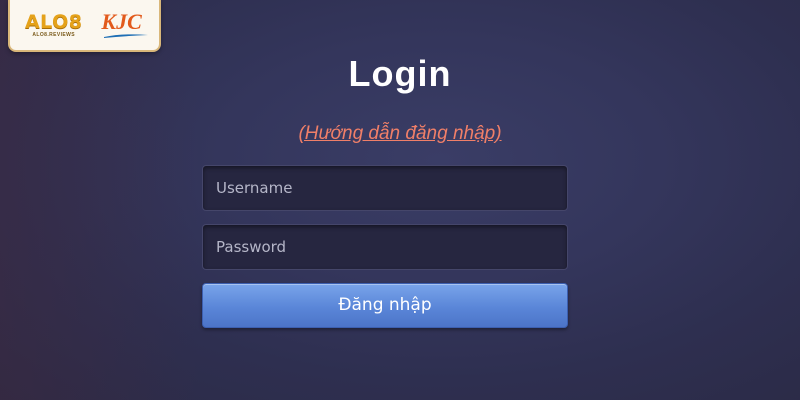 This screenshot has width=800, height=400. I want to click on alo8-logo: ALO8 ALO8.REVIEWS, so click(53, 25).